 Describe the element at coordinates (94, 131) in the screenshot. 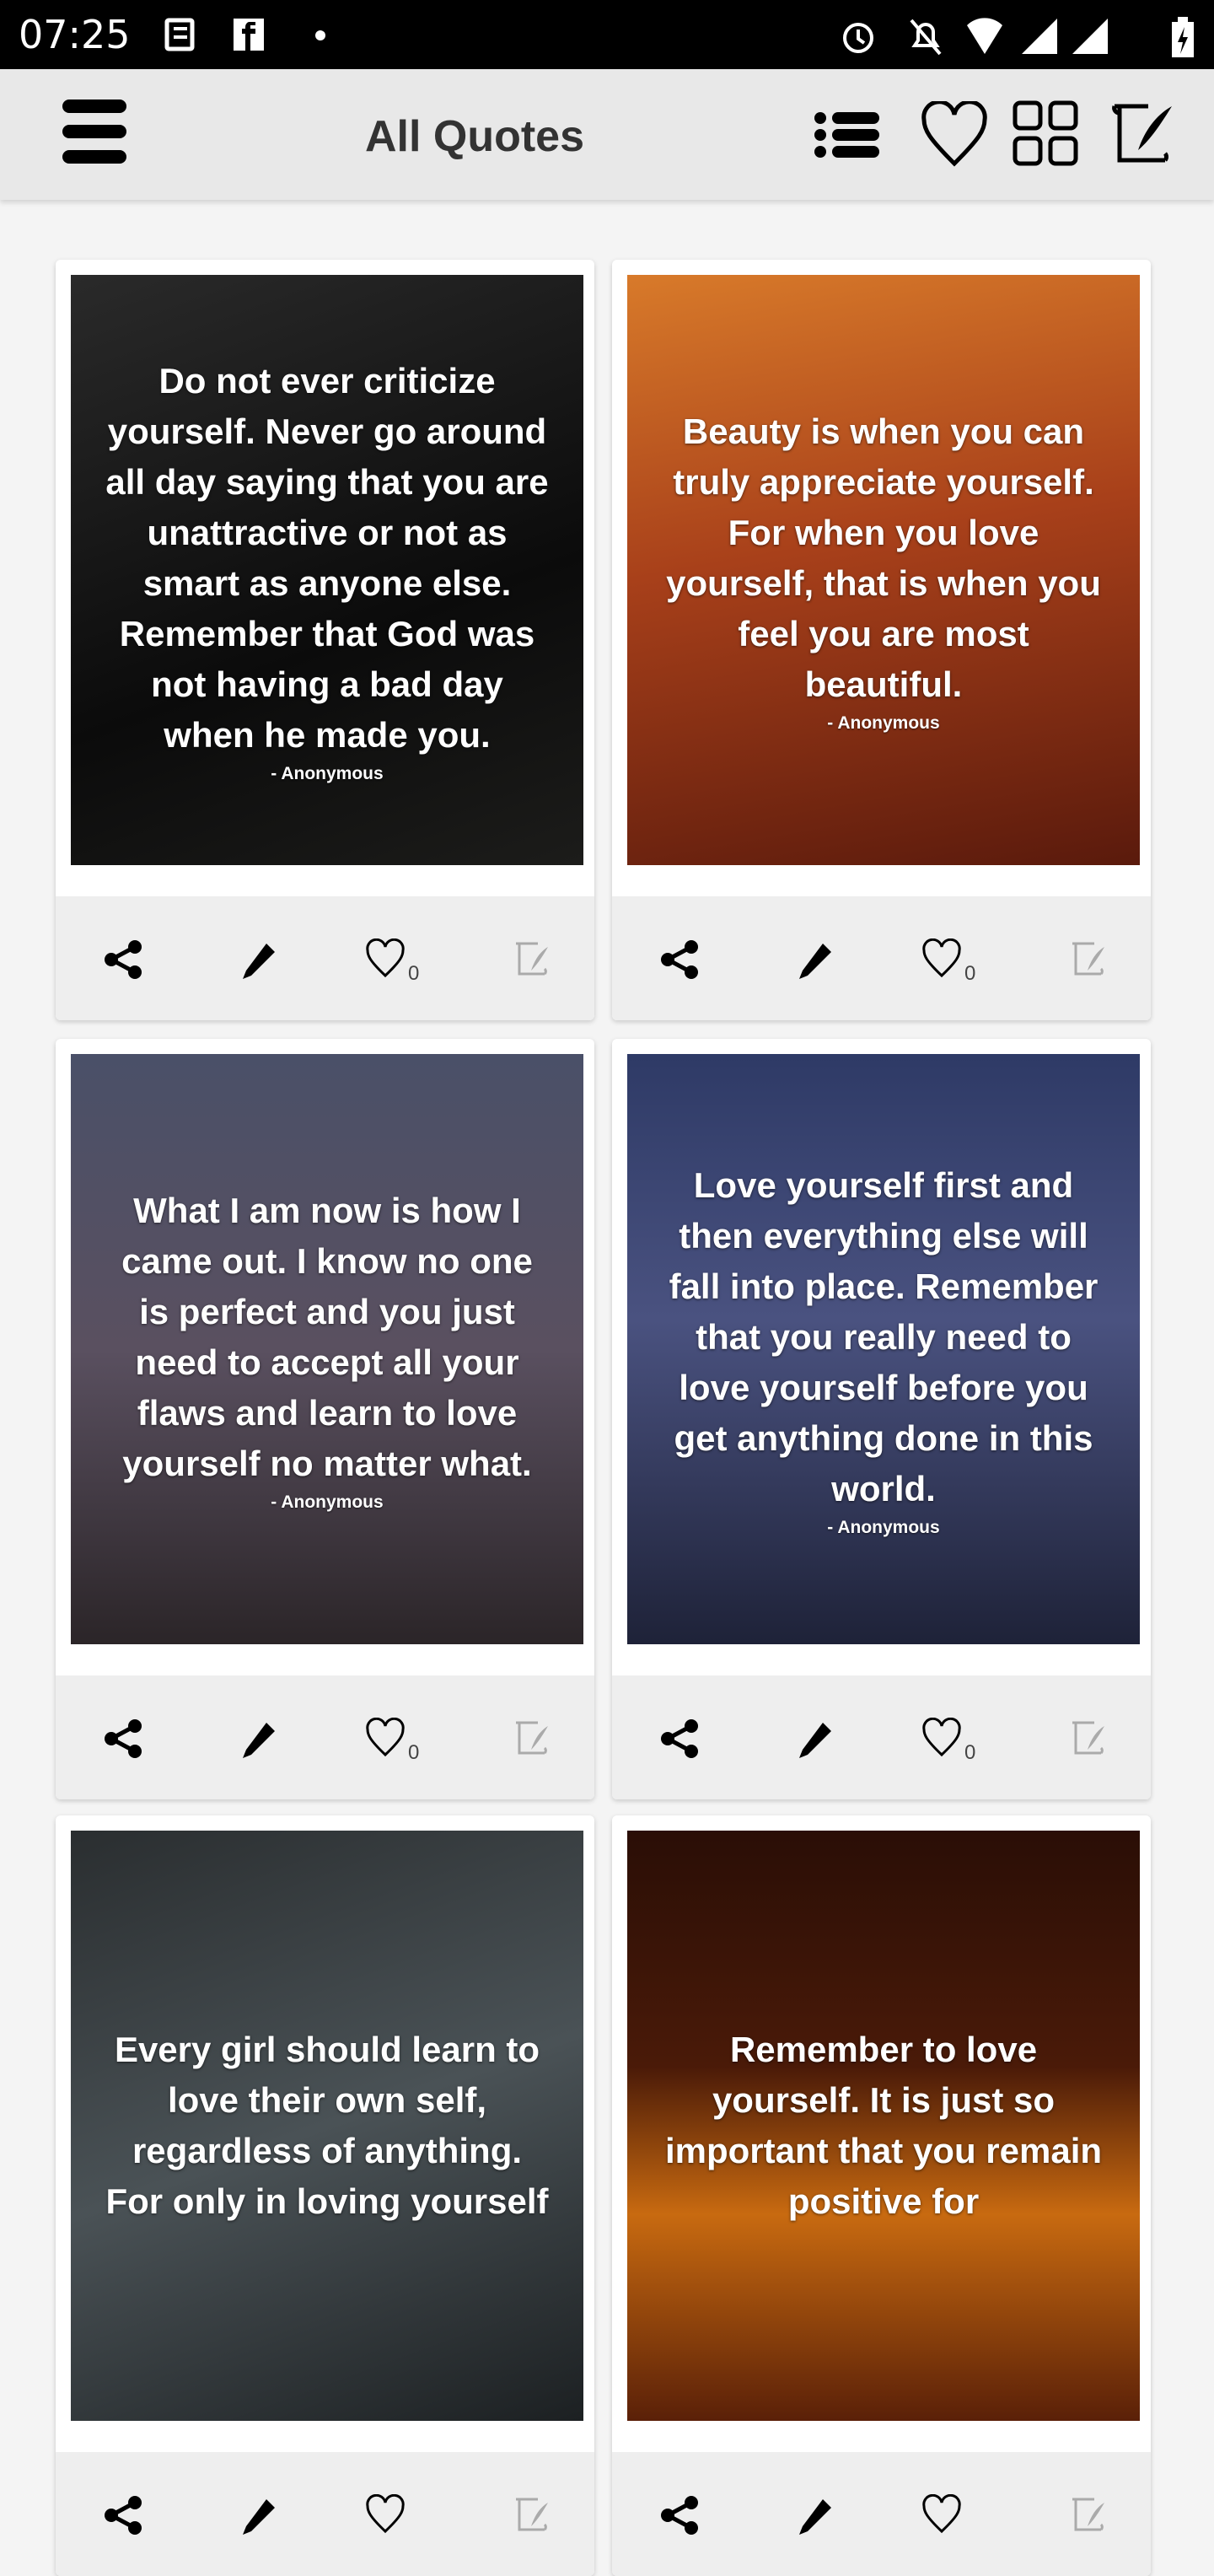

I see `menu-icon` at that location.